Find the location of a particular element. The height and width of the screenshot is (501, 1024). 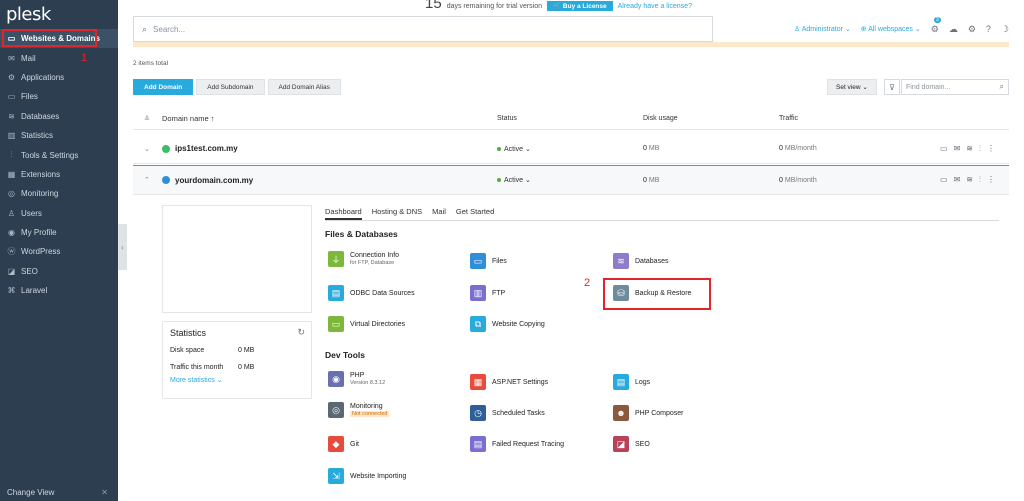

seo-tile: ◪ SEO is located at coordinates (631, 444).